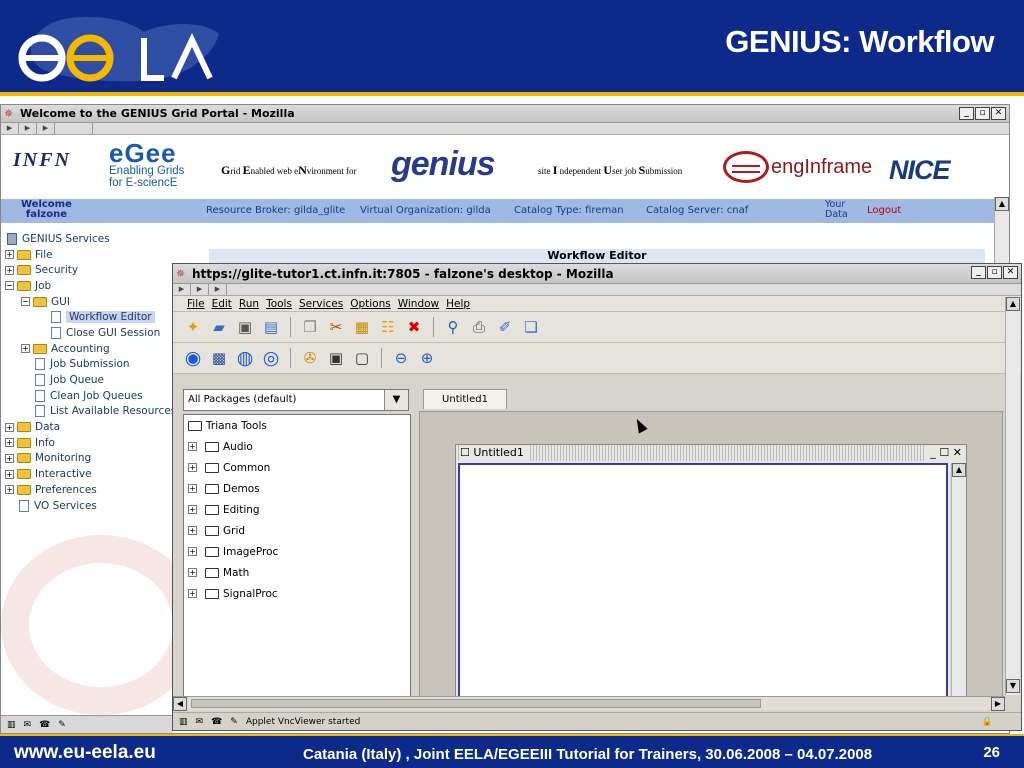  I want to click on menu-services: Services, so click(321, 304).